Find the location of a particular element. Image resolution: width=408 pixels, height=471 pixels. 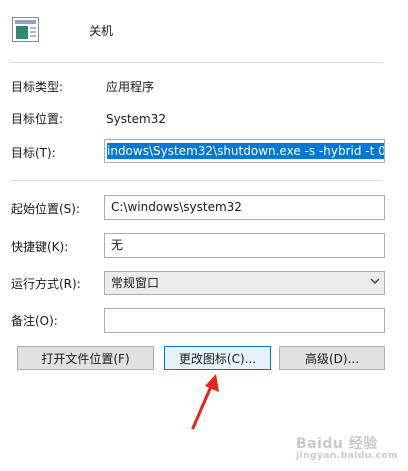

run-label: 运行方式(R): is located at coordinates (46, 284).